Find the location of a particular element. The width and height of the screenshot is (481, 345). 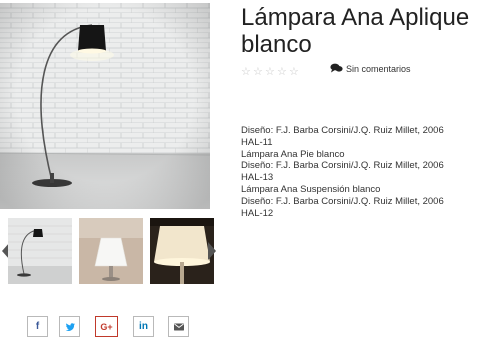

description-line: HAL-12 is located at coordinates (257, 213).